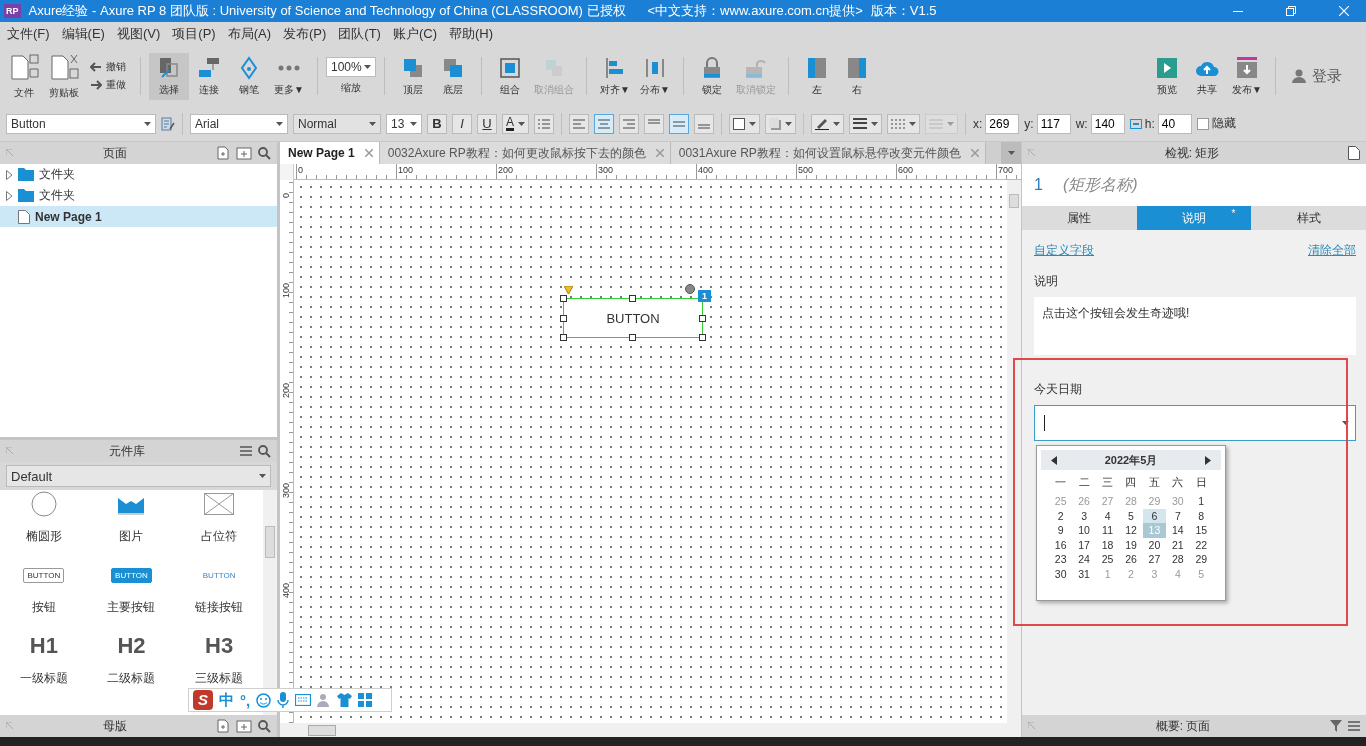 The image size is (1366, 746). What do you see at coordinates (1061, 559) in the screenshot?
I see `calendar-day: 23` at bounding box center [1061, 559].